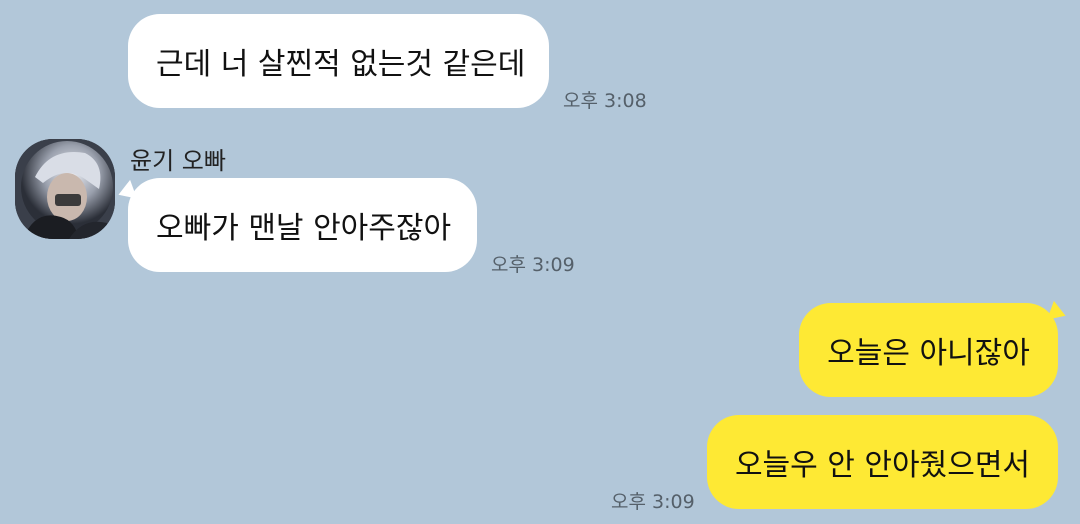  I want to click on sender-name: 윤기 오빠, so click(178, 161).